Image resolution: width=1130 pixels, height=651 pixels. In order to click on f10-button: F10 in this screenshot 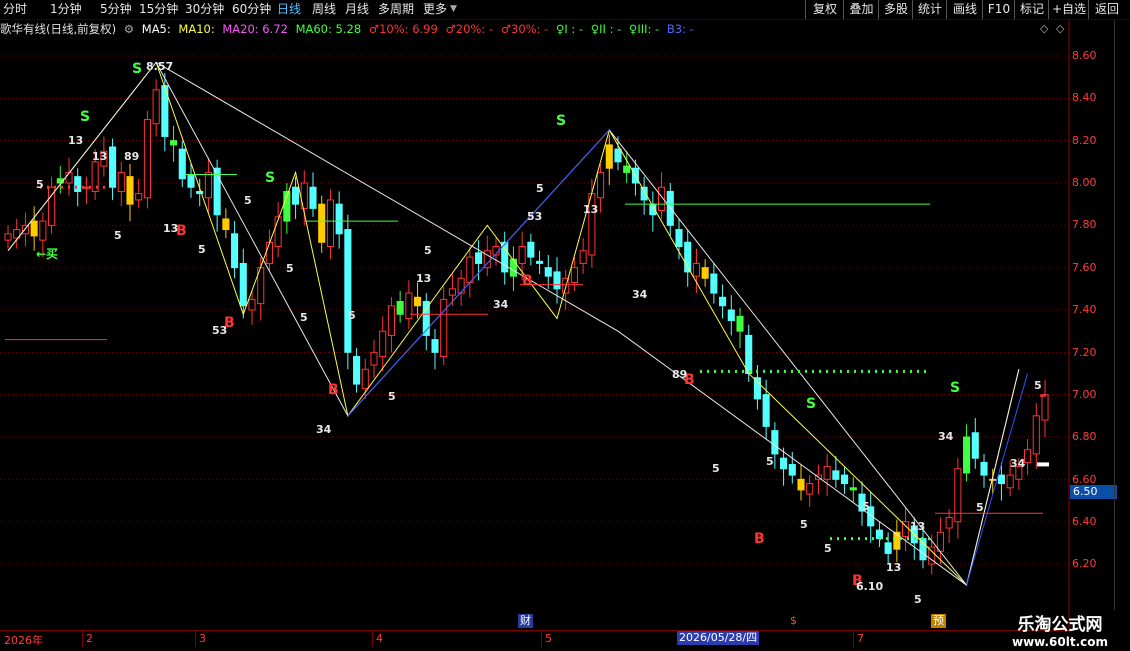, I will do `click(998, 9)`.